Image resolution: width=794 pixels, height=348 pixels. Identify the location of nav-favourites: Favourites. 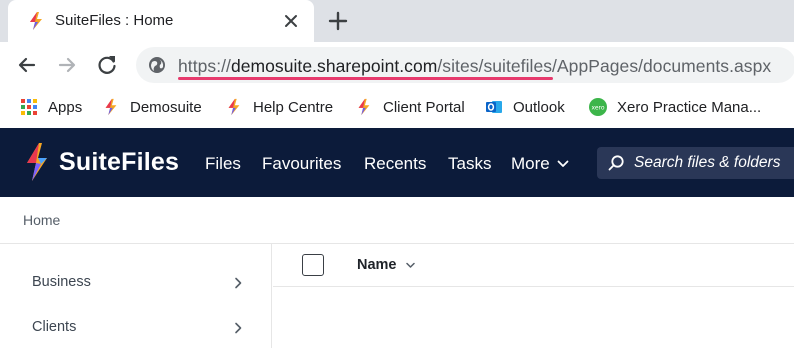
(301, 164).